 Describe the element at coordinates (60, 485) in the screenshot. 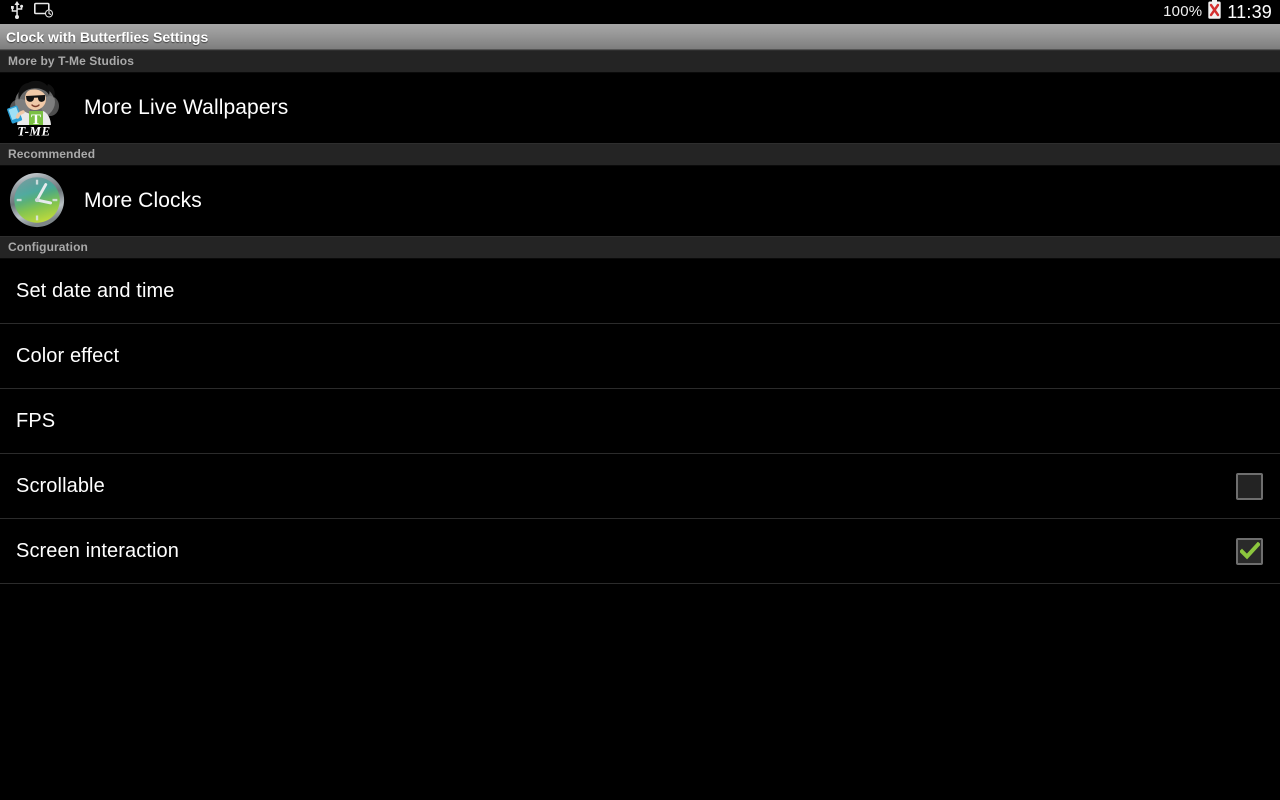

I see `list-item-label: Scrollable` at that location.